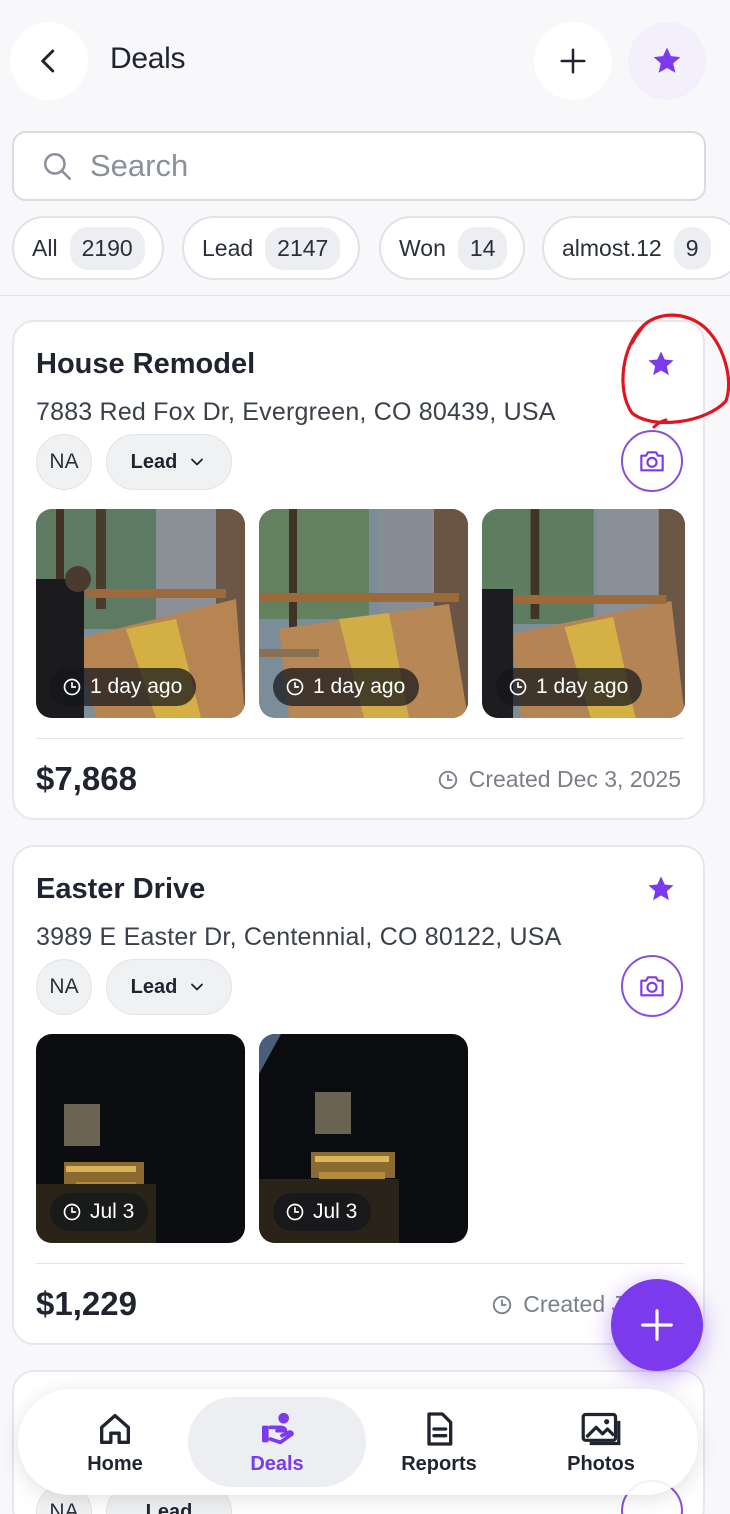  Describe the element at coordinates (574, 779) in the screenshot. I see `deal-created-label: Created Dec 3, 2025` at that location.